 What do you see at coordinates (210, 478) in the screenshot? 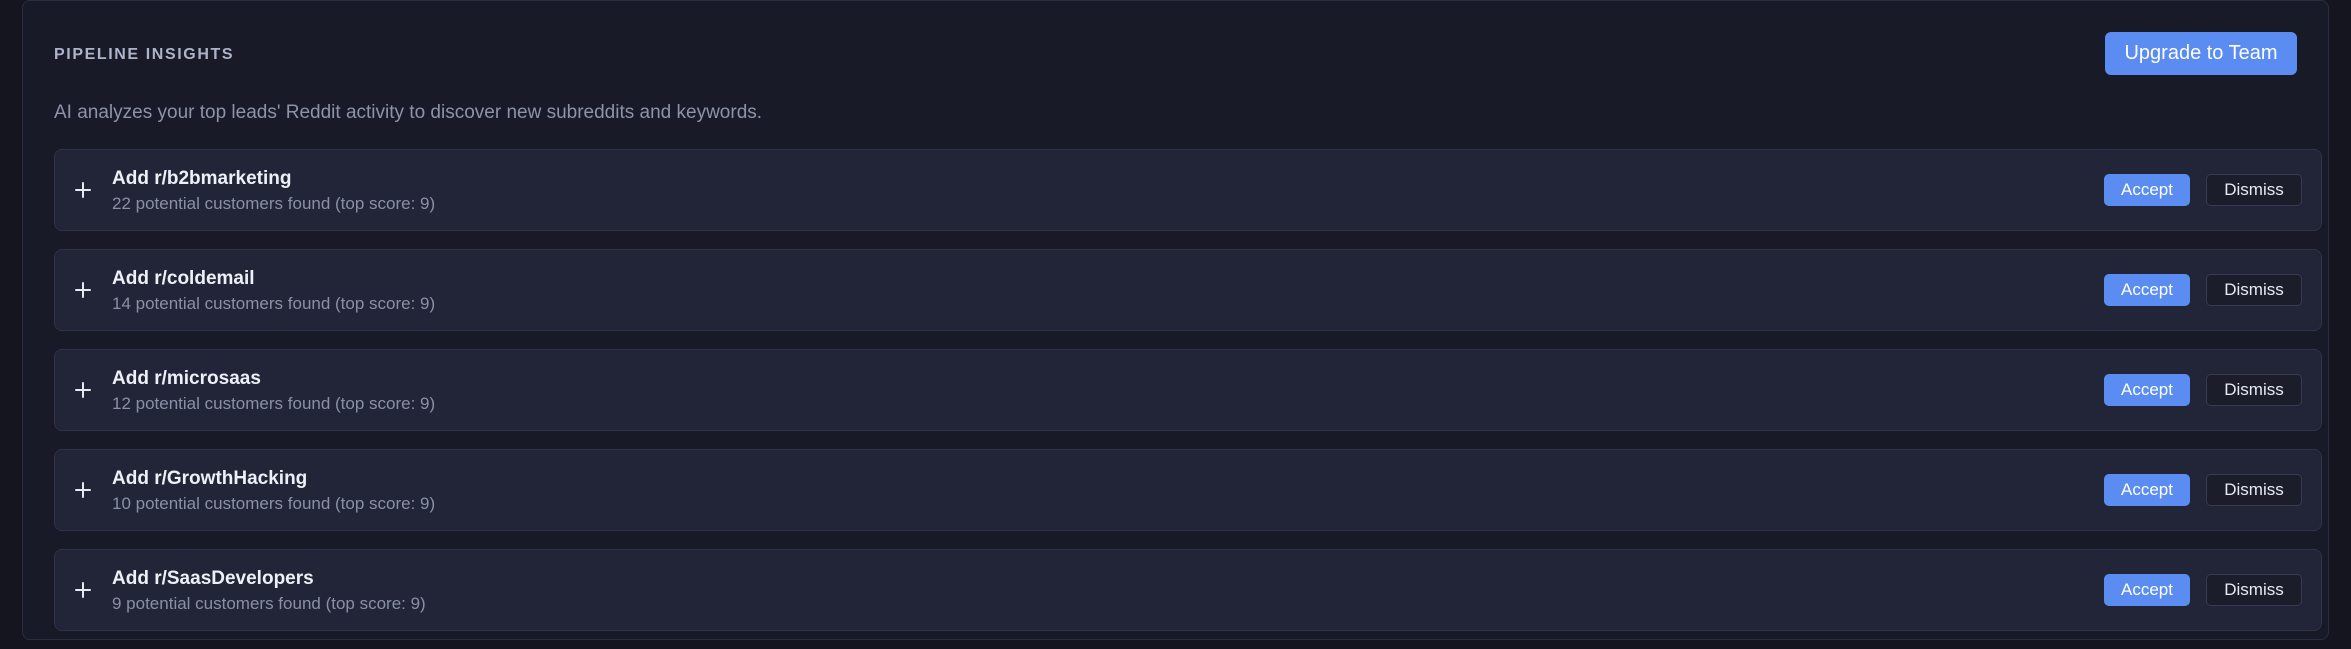
I see `suggestion-title: Add r/GrowthHacking` at bounding box center [210, 478].